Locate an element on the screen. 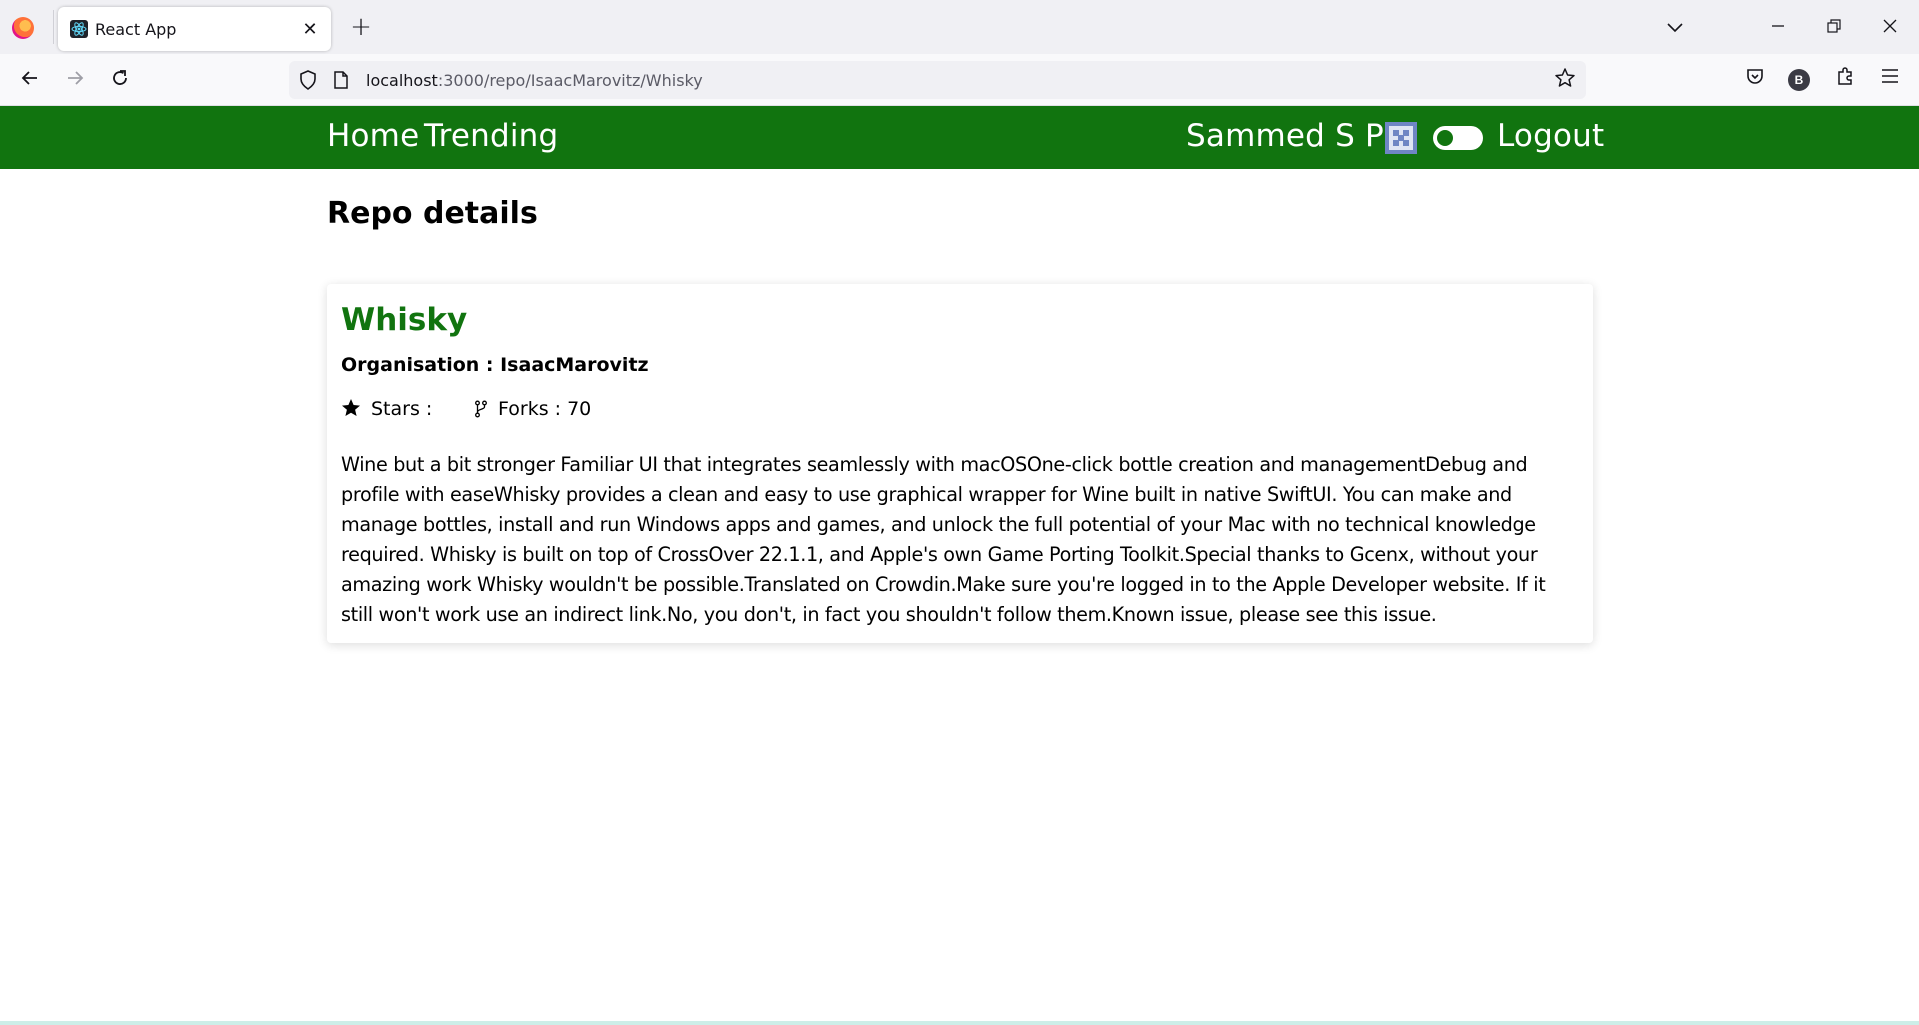 This screenshot has height=1025, width=1919. pocket-icon is located at coordinates (1755, 80).